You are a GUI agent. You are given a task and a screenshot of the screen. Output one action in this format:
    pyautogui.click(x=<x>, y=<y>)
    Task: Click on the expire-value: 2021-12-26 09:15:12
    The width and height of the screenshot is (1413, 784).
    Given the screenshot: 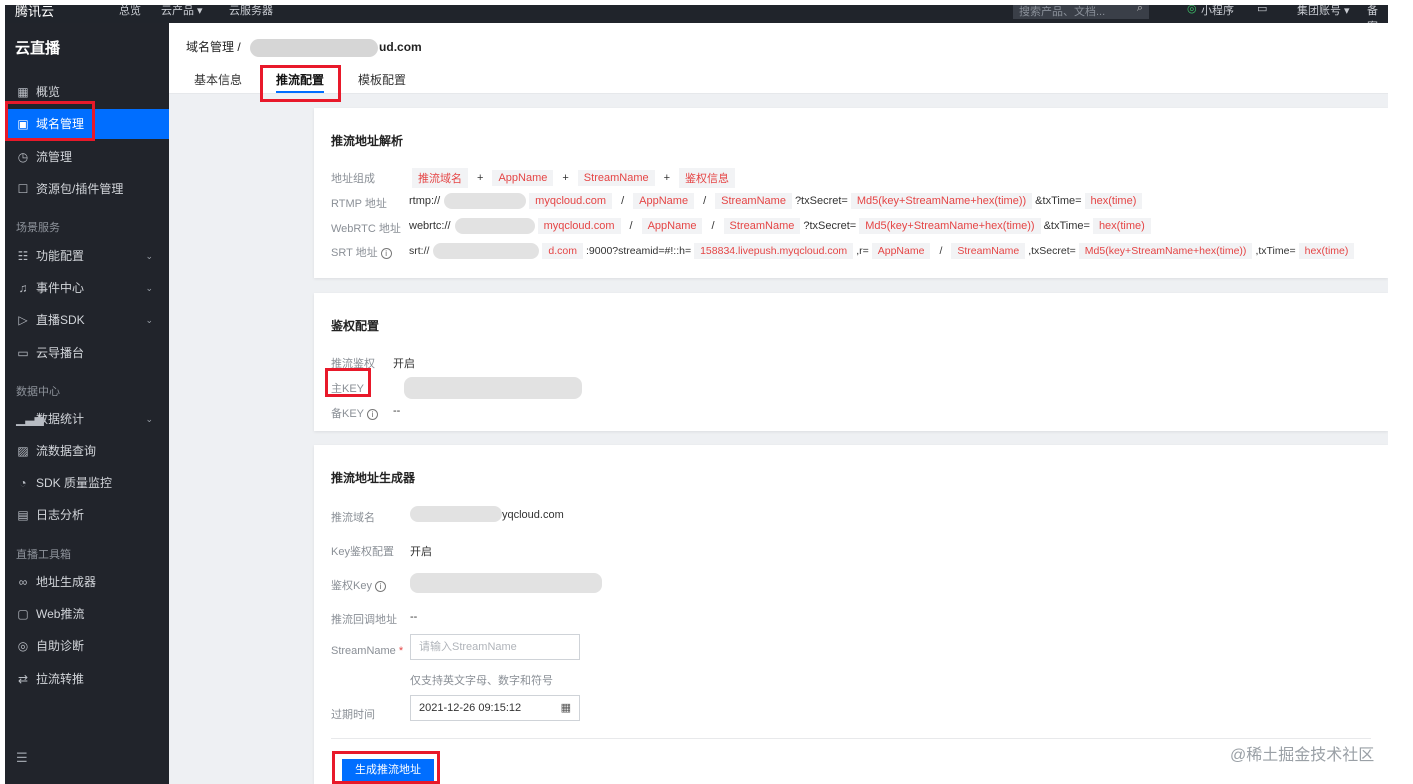 What is the action you would take?
    pyautogui.click(x=470, y=708)
    